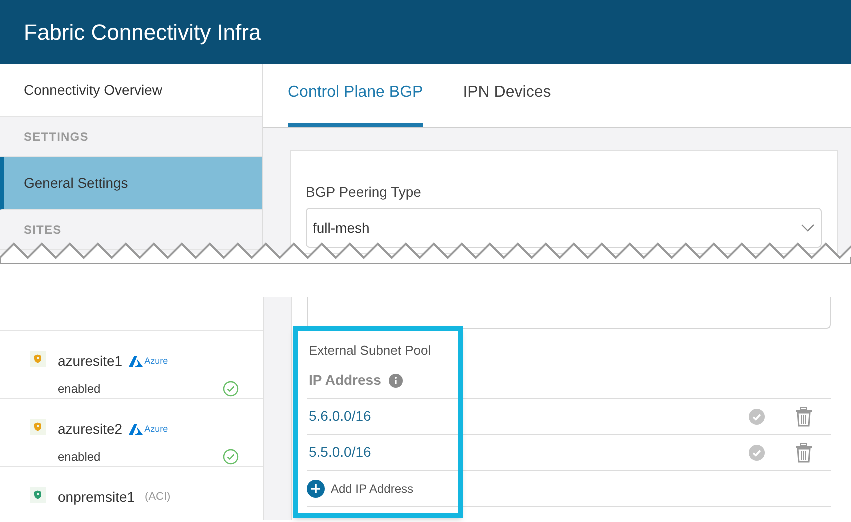 The image size is (851, 522). I want to click on sidebar-heading: SETTINGS, so click(56, 137).